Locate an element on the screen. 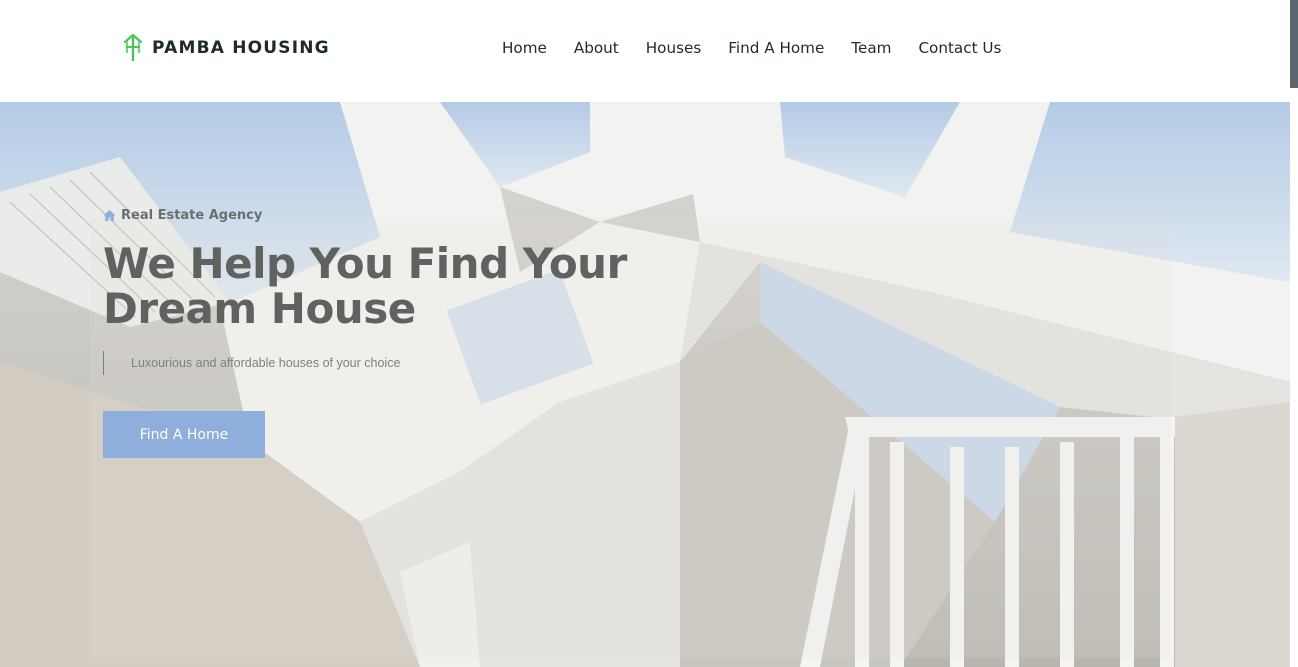 The height and width of the screenshot is (667, 1298). brand-logo: PAMBA HOUSING is located at coordinates (226, 48).